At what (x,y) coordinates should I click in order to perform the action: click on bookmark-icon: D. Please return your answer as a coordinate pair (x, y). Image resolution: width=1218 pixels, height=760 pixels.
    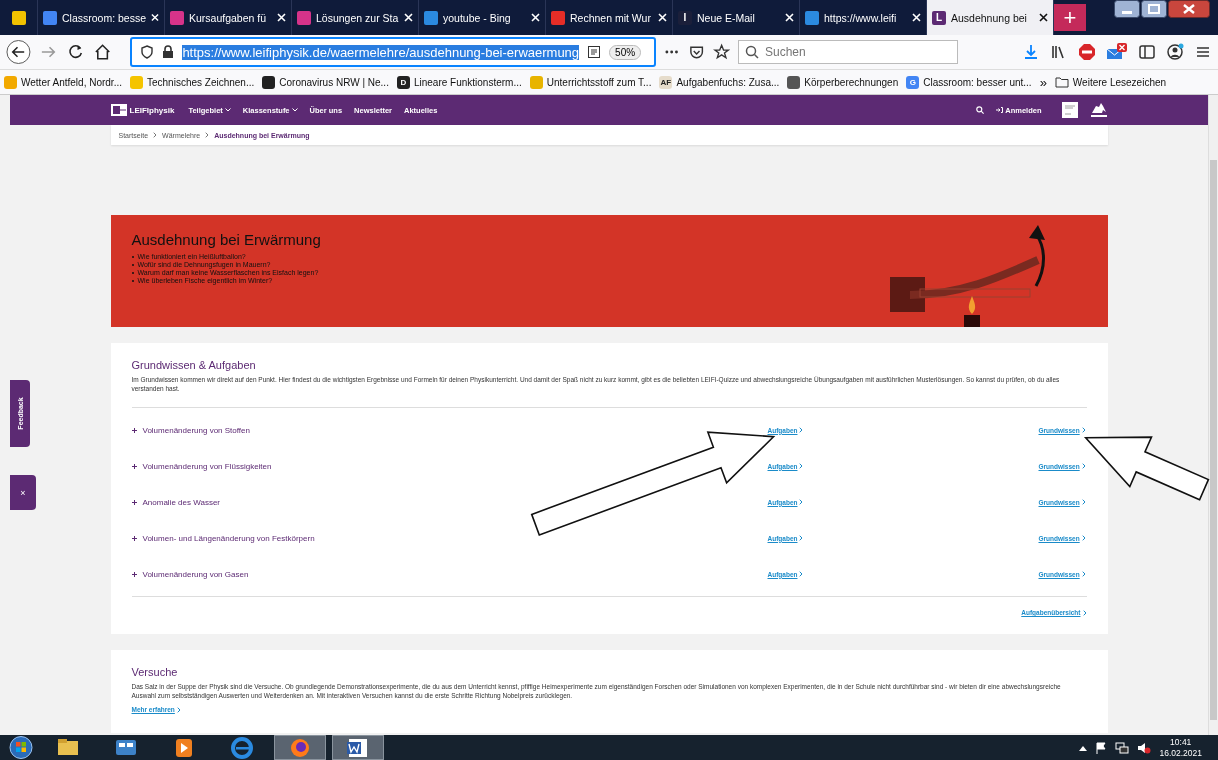
    Looking at the image, I should click on (403, 82).